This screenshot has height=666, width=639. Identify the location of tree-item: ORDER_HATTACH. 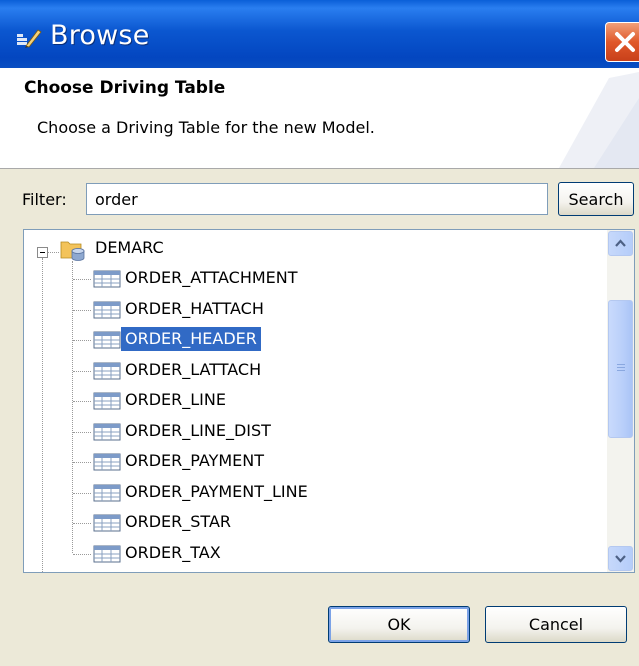
(314, 309).